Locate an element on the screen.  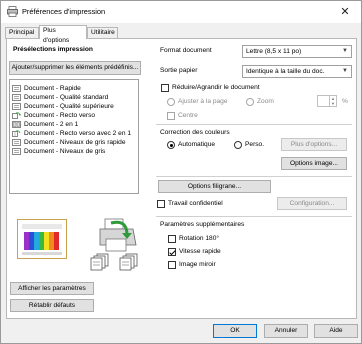
output-paper-select: Identique à la taille du doc. ▼ is located at coordinates (297, 71).